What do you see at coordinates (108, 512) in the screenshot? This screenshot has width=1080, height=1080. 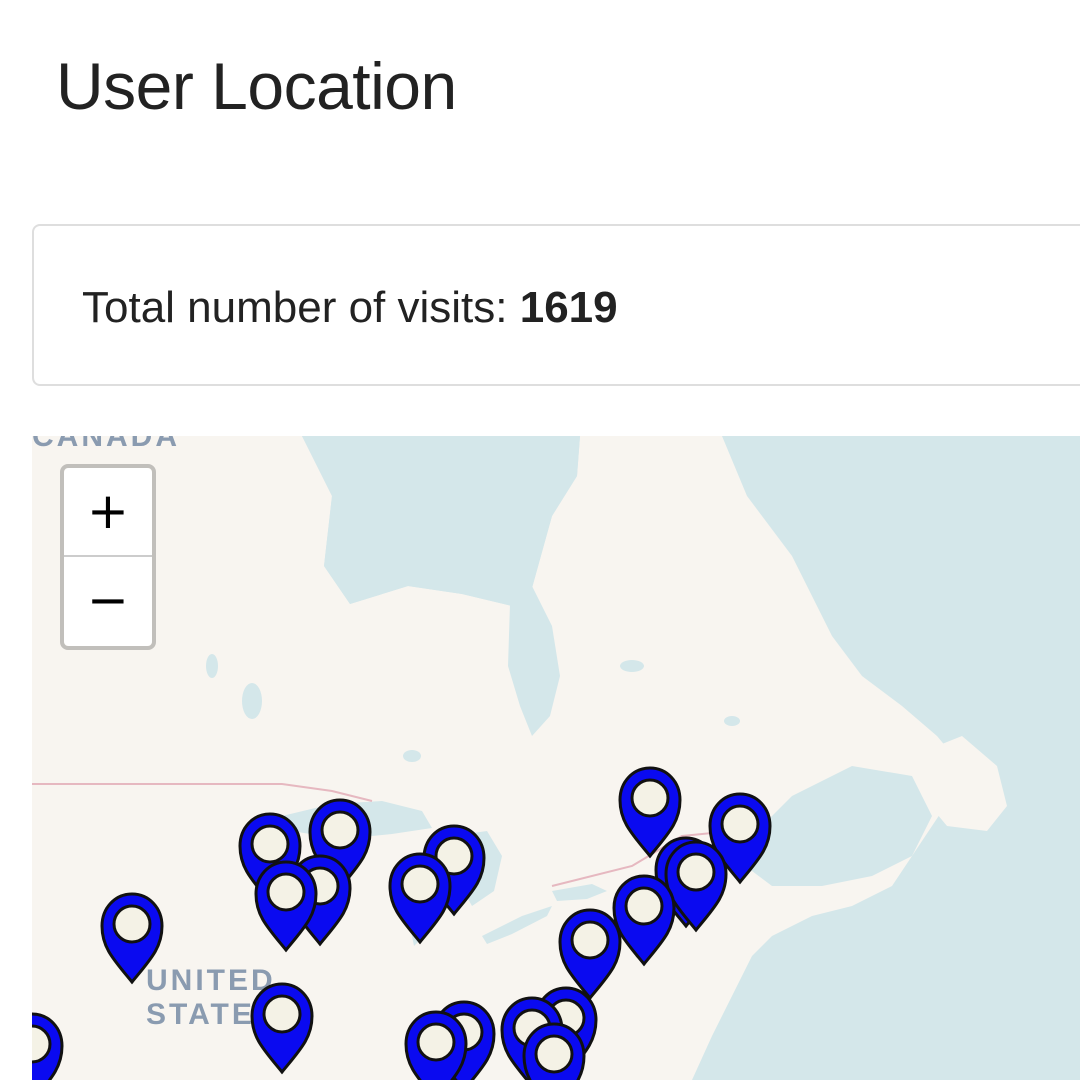 I see `zoom-in-button: +` at bounding box center [108, 512].